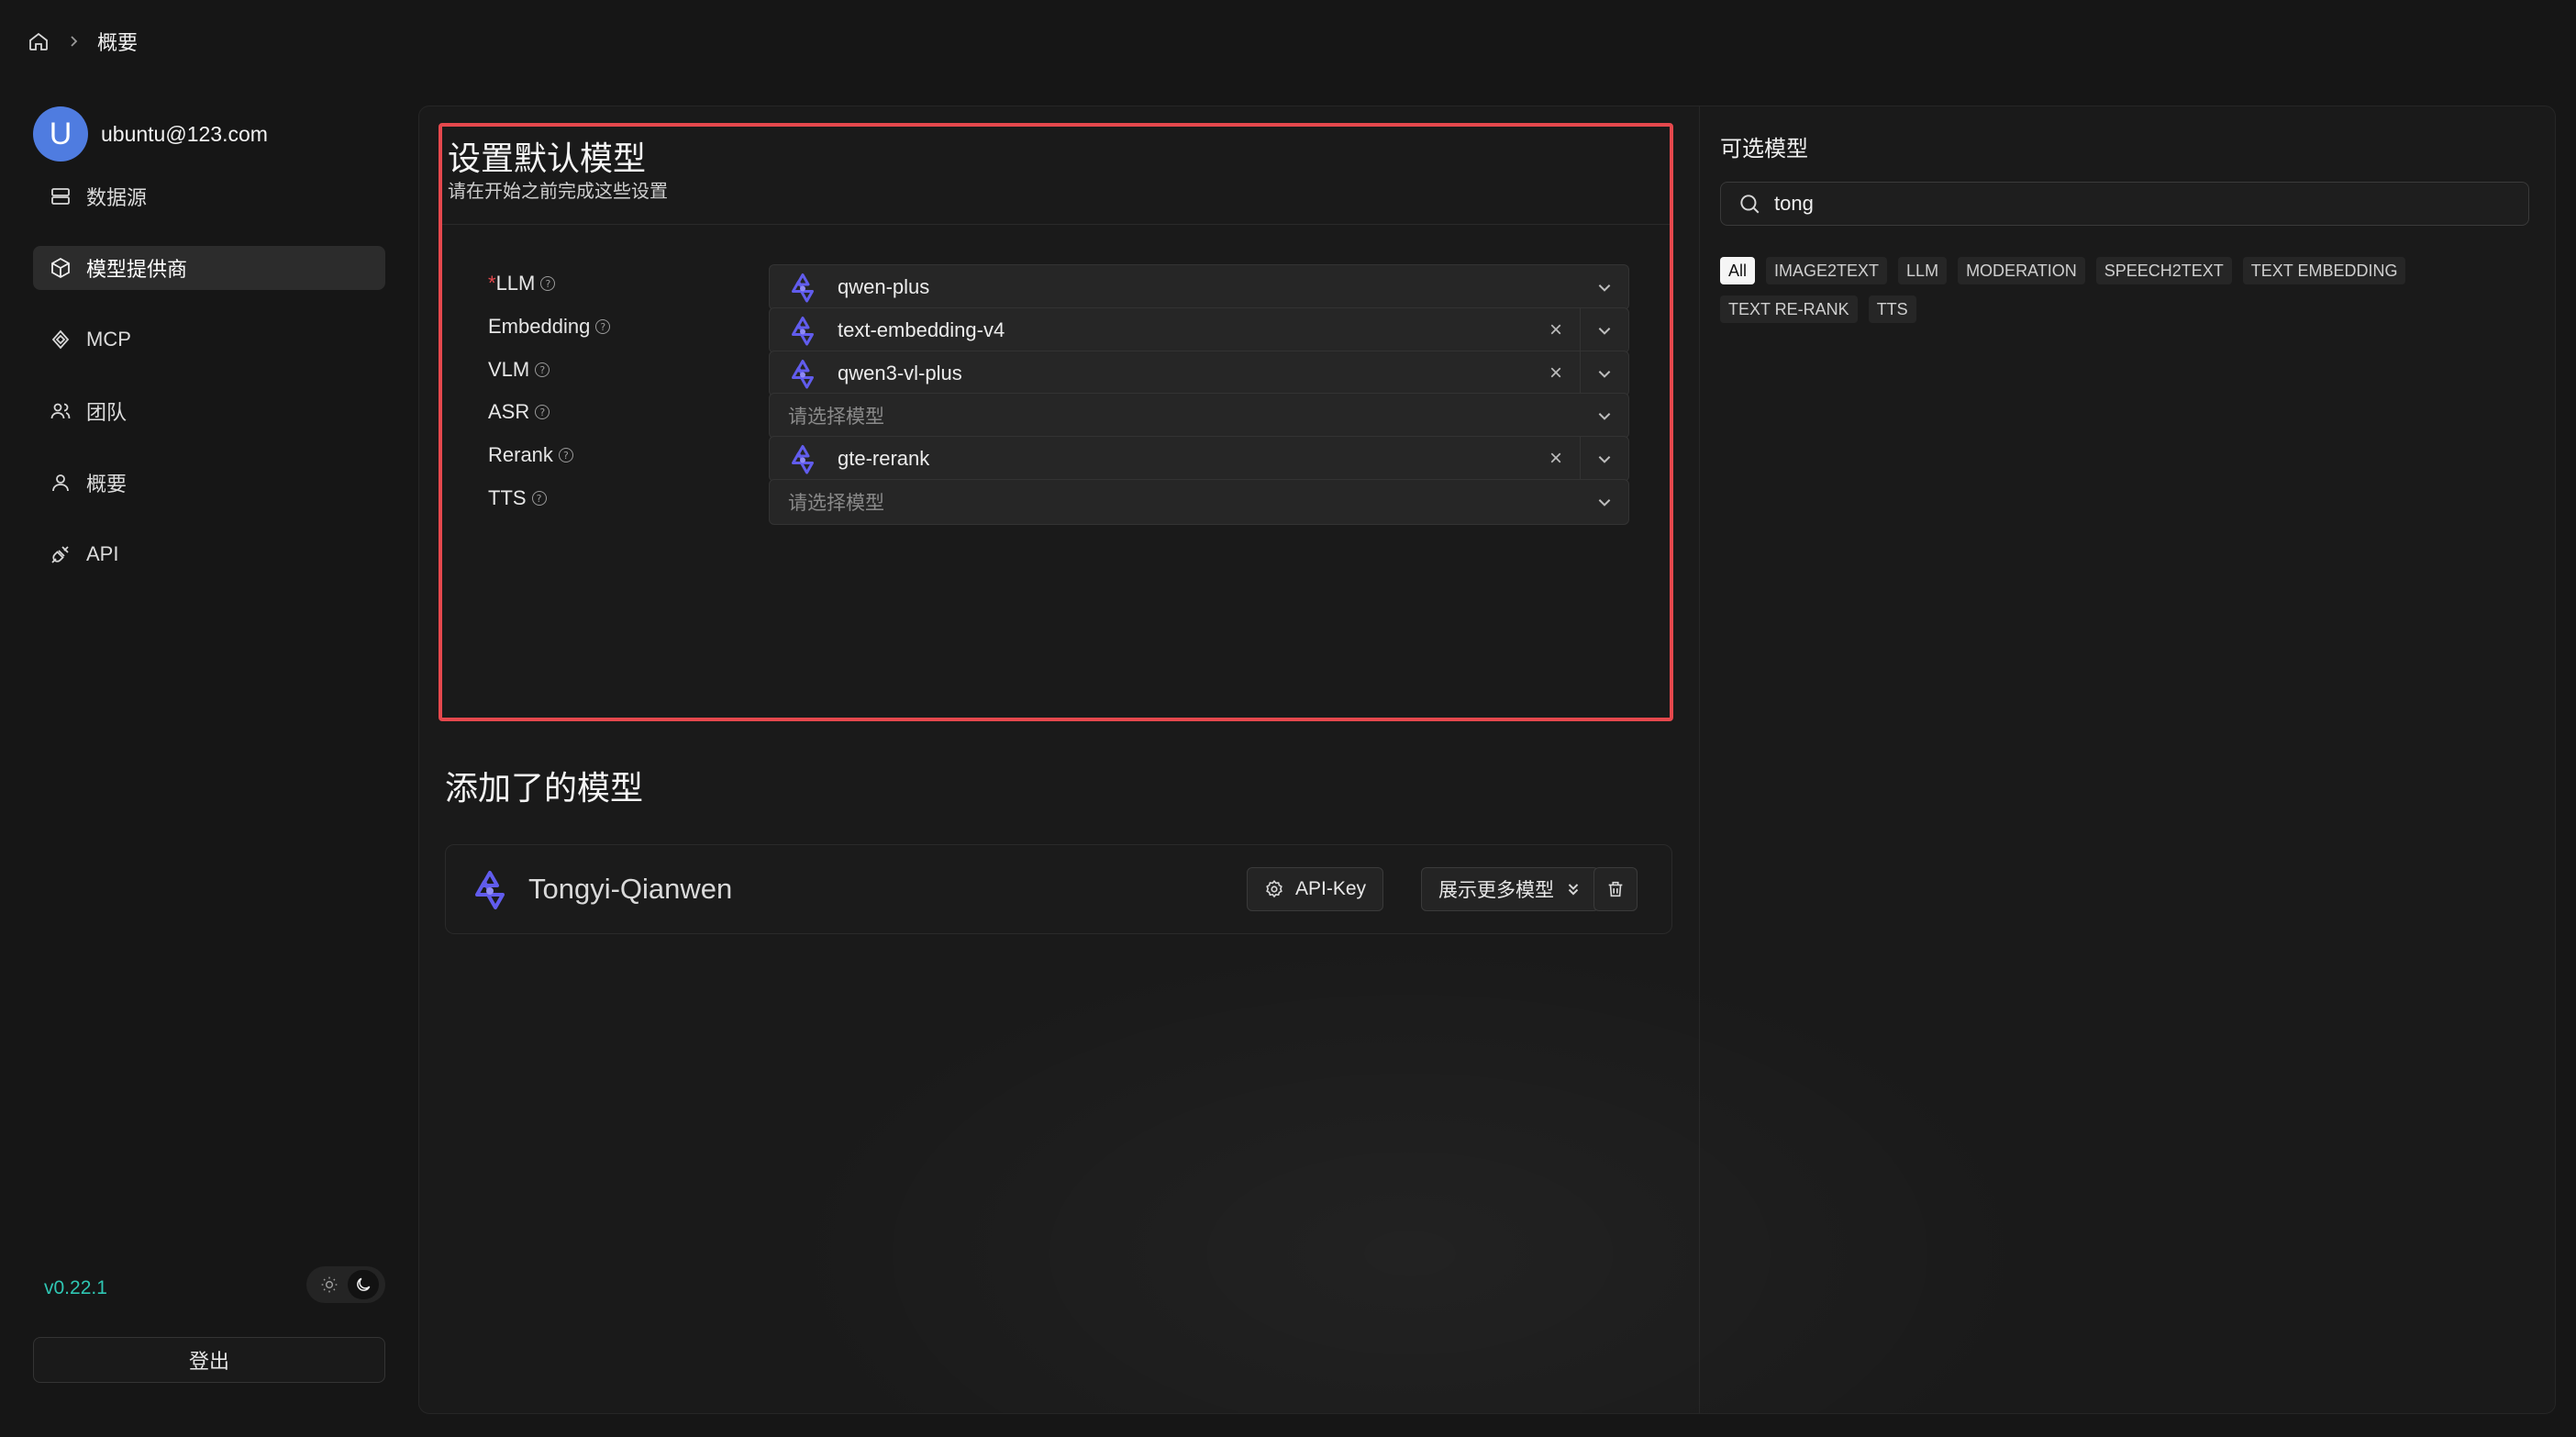 Image resolution: width=2576 pixels, height=1437 pixels. Describe the element at coordinates (39, 41) in the screenshot. I see `home-icon` at that location.